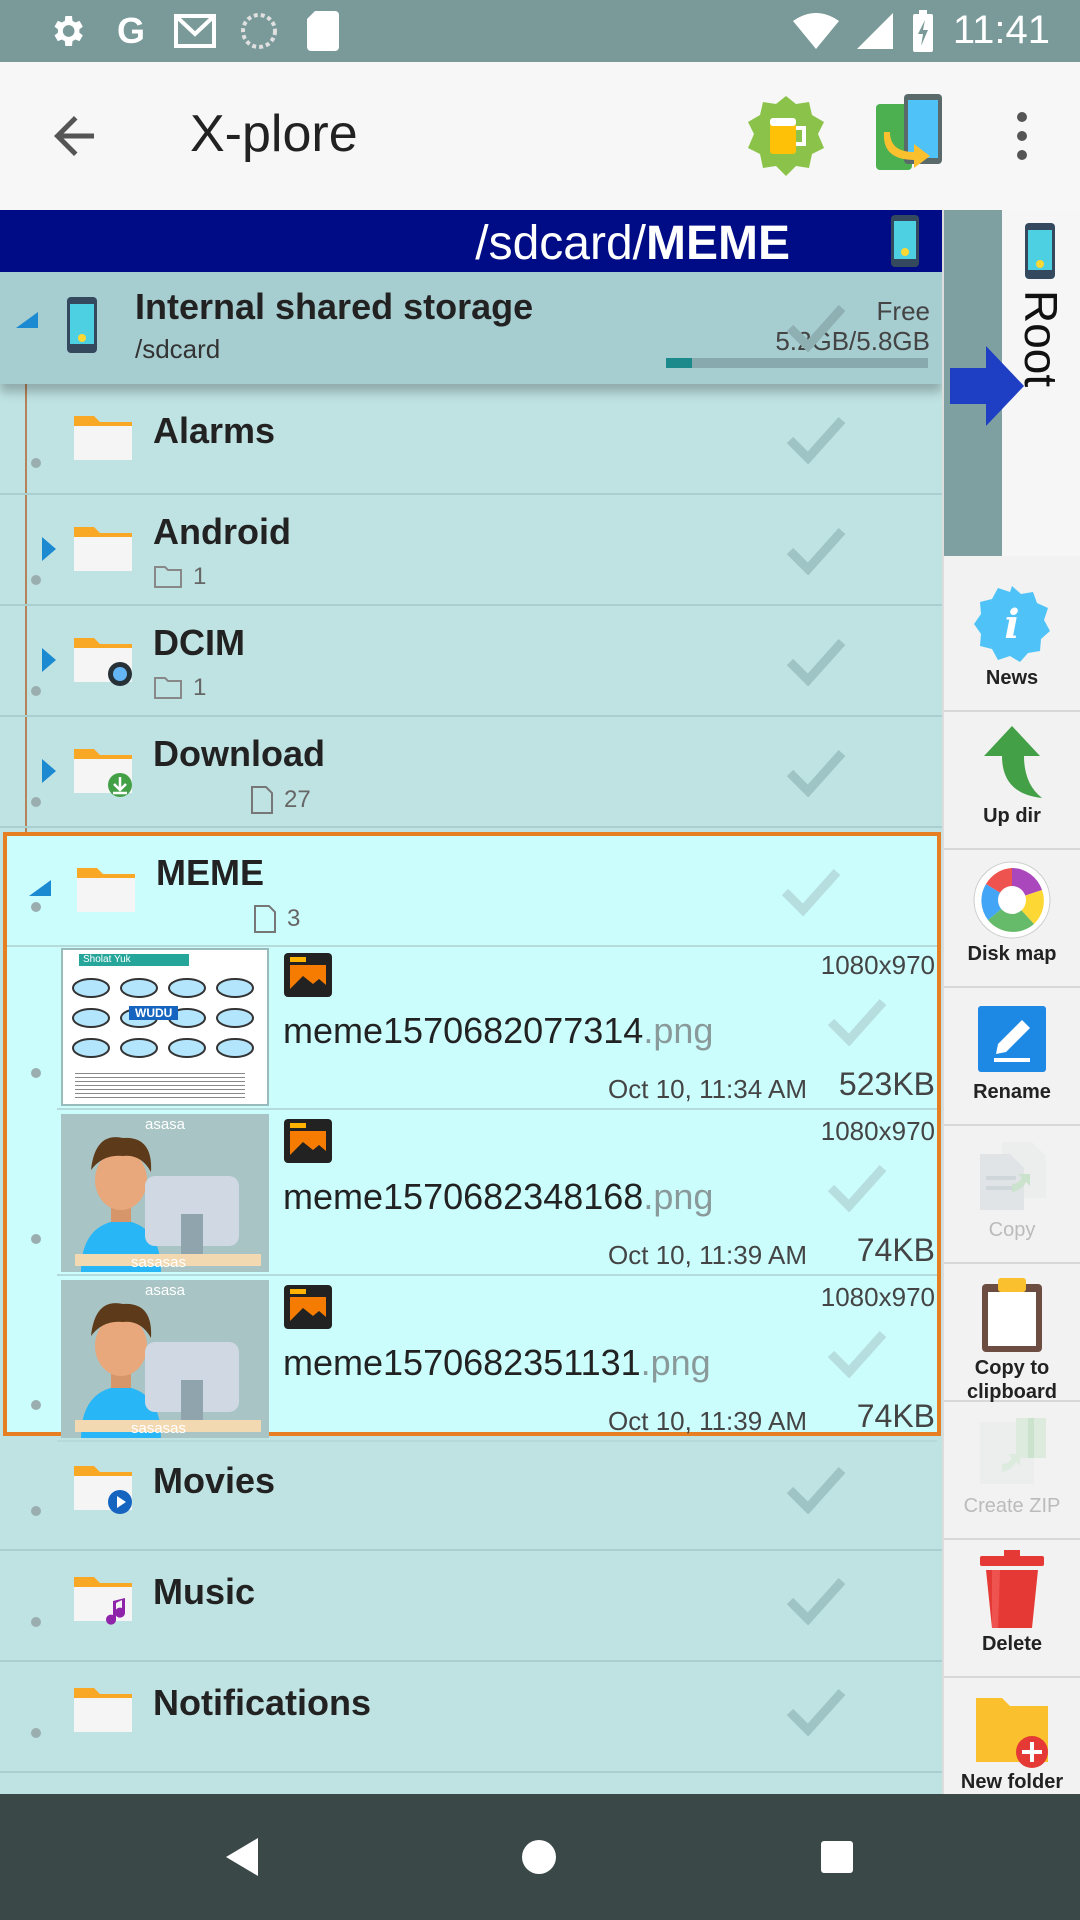  What do you see at coordinates (199, 642) in the screenshot?
I see `folder-name: DCIM` at bounding box center [199, 642].